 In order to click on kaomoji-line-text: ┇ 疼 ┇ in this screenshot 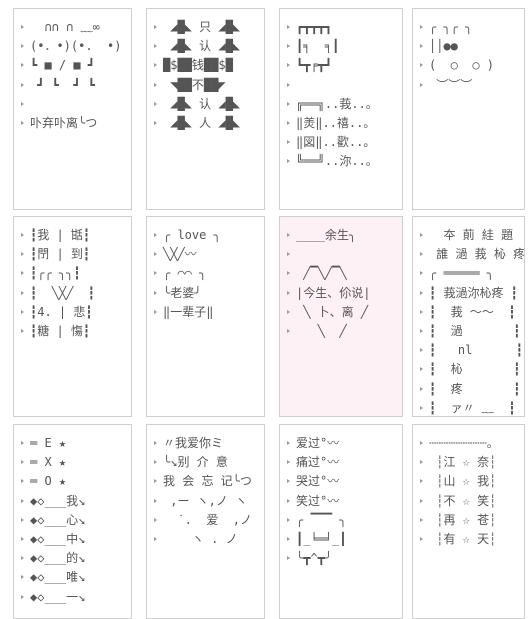, I will do `click(475, 388)`.